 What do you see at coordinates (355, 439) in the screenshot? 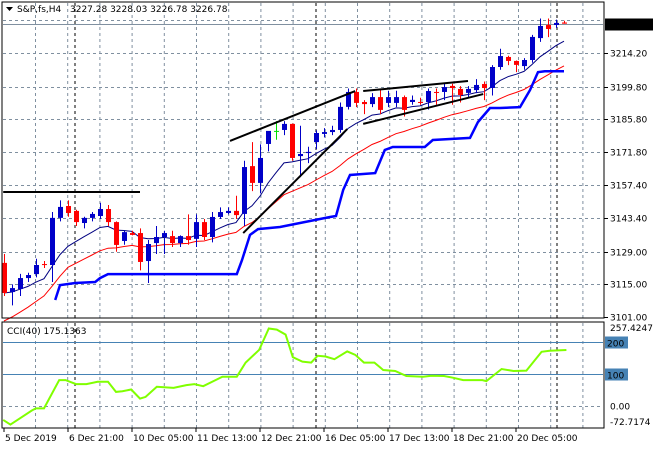
I see `time-label: 16 Dec 05:00` at bounding box center [355, 439].